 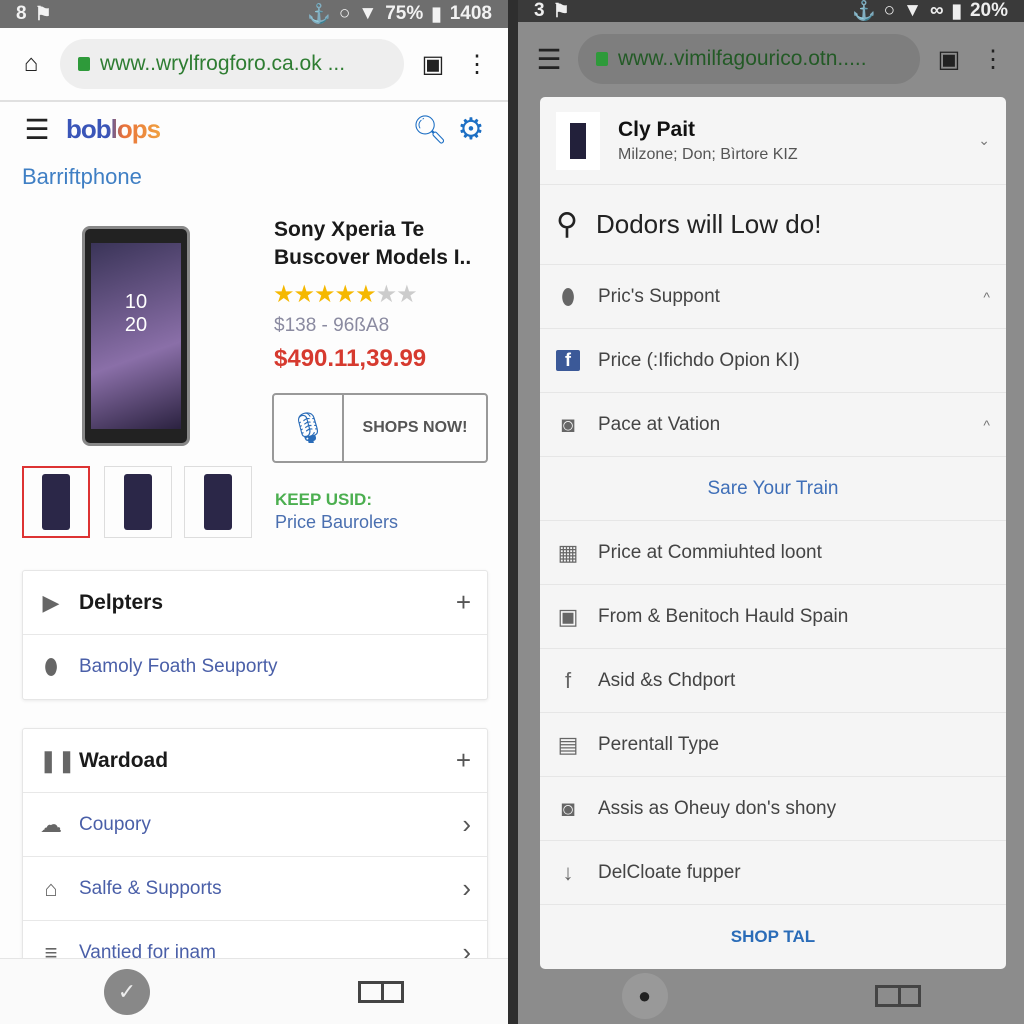 What do you see at coordinates (113, 129) in the screenshot?
I see `site-logo: boblops` at bounding box center [113, 129].